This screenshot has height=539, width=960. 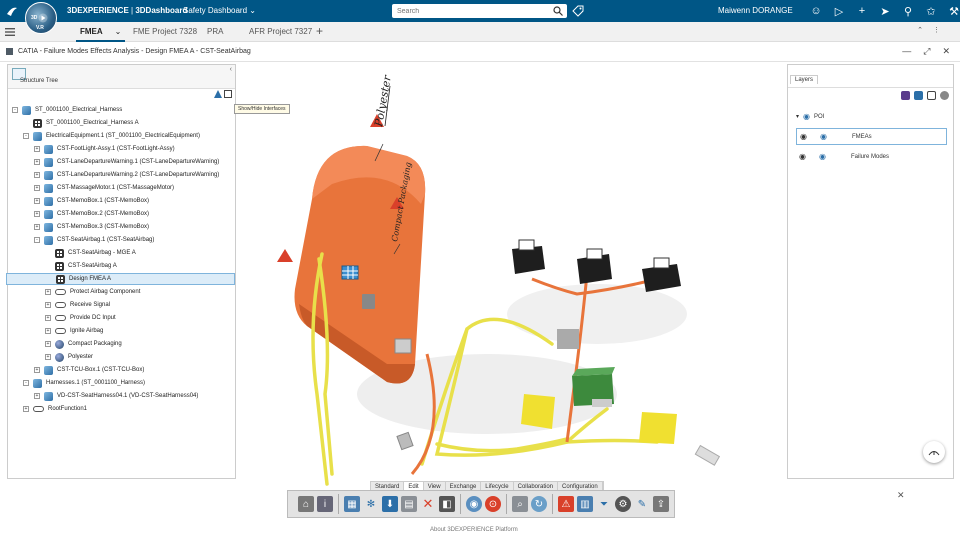 What do you see at coordinates (92, 292) in the screenshot?
I see `tree-node: + Protect Airbag Component` at bounding box center [92, 292].